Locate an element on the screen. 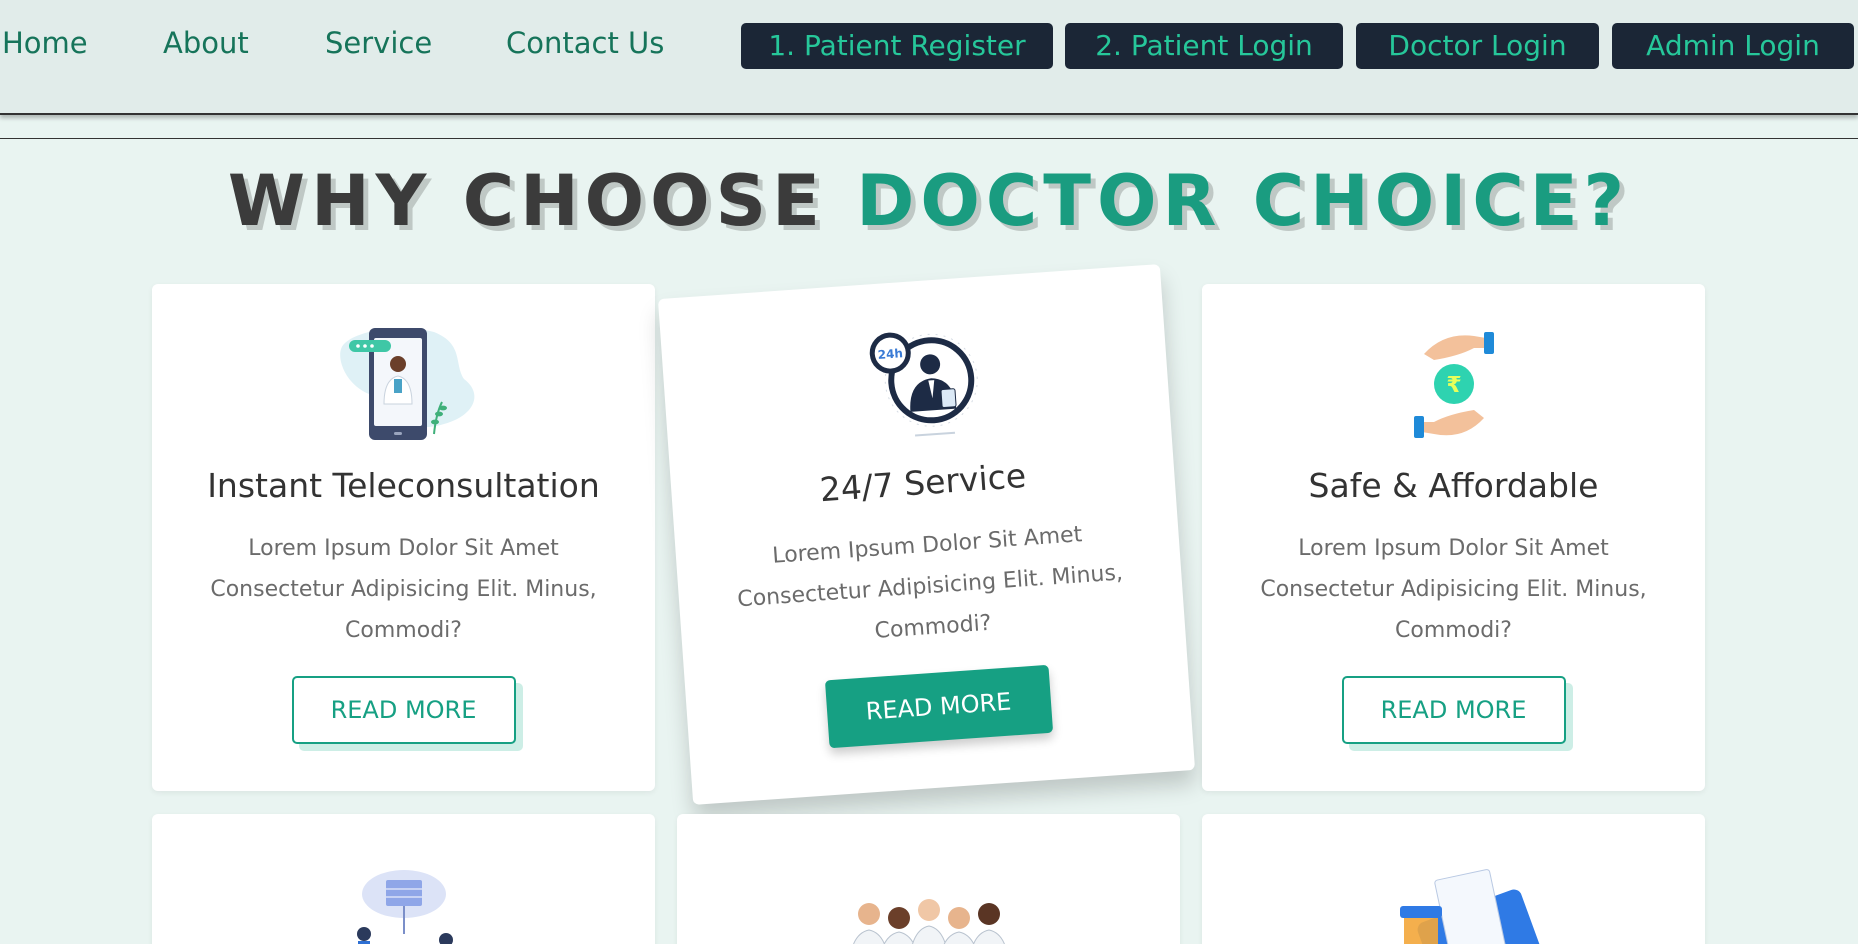 This screenshot has height=944, width=1858. nav-link-service: Service is located at coordinates (378, 43).